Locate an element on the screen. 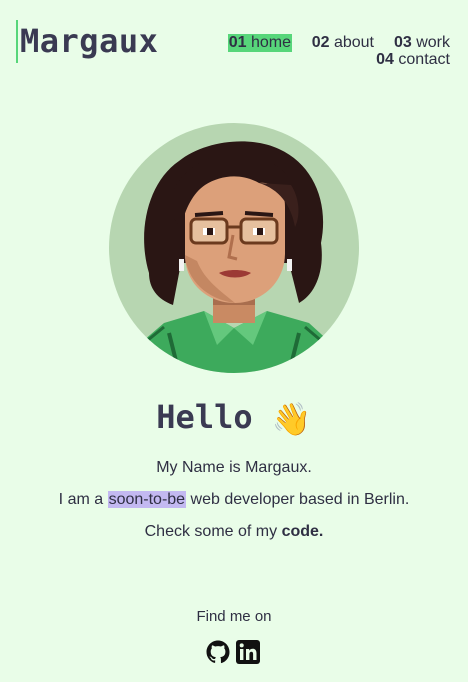 The image size is (468, 682). nav-link-contact: 04 contact is located at coordinates (413, 60).